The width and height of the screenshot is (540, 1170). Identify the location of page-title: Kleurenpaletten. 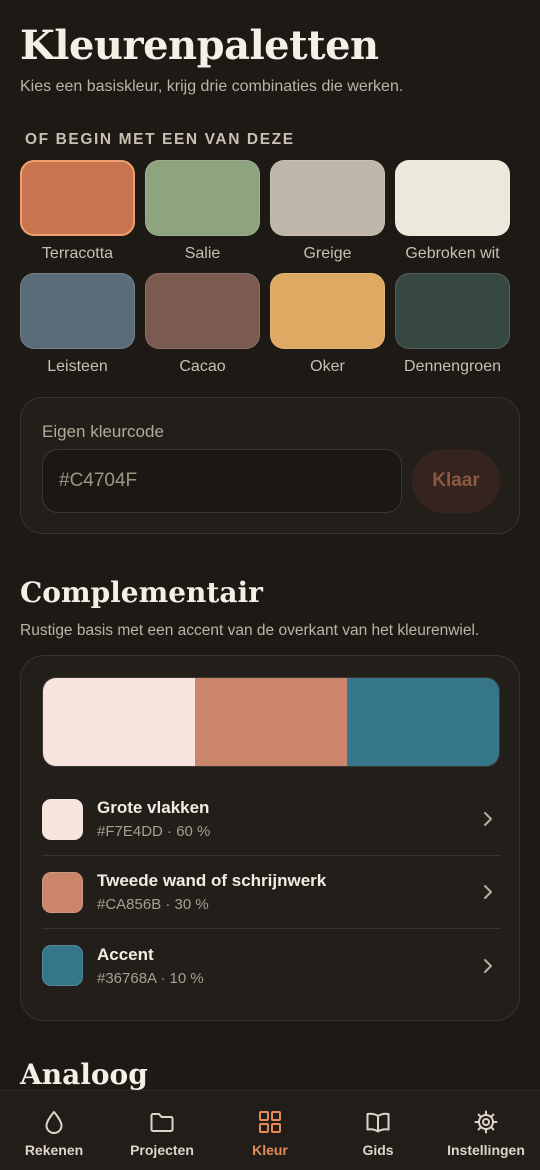
(199, 45).